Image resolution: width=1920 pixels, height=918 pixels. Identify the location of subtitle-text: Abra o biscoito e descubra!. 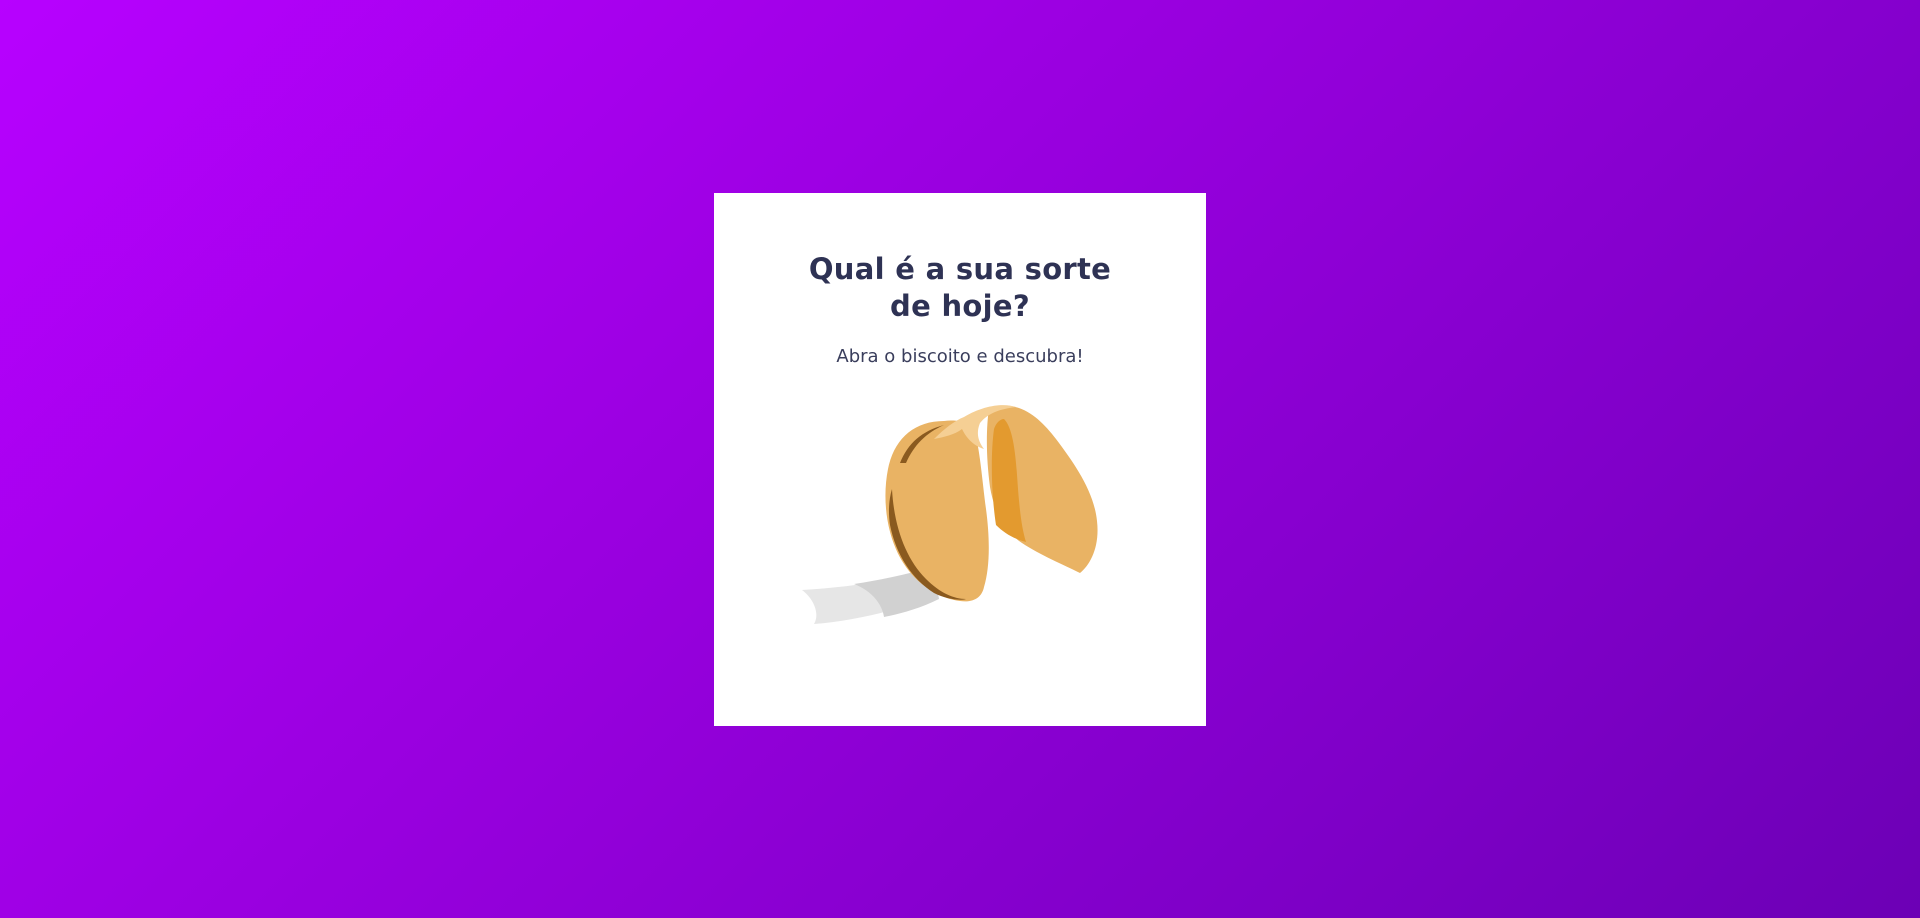
(960, 356).